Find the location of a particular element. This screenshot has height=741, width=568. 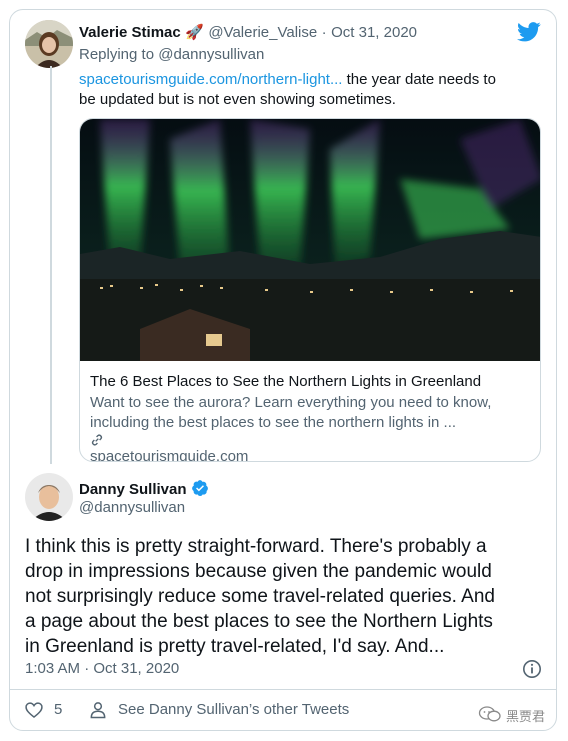

replying-prefix: Replying to is located at coordinates (117, 54).